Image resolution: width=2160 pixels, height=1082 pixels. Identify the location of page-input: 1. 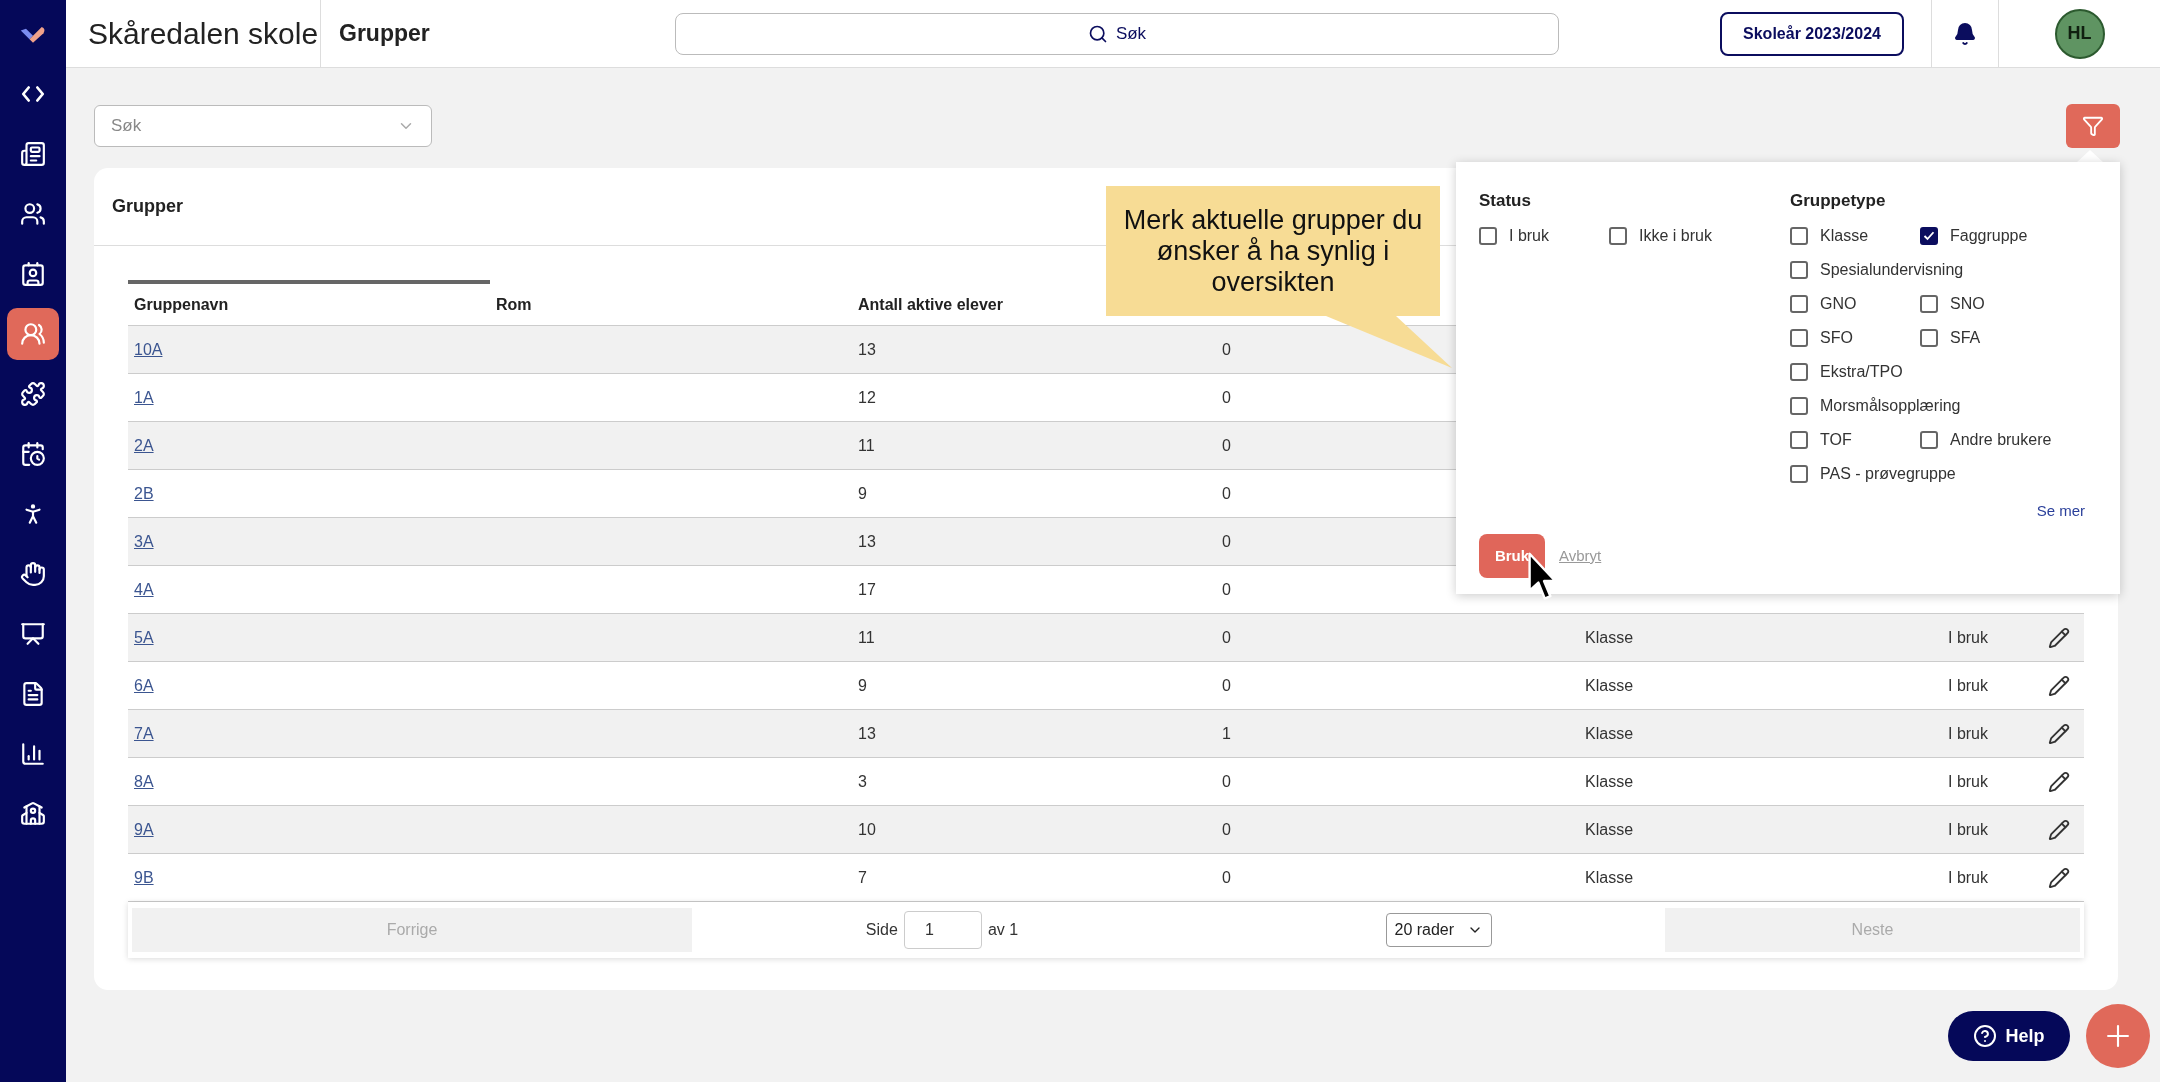
(942, 930).